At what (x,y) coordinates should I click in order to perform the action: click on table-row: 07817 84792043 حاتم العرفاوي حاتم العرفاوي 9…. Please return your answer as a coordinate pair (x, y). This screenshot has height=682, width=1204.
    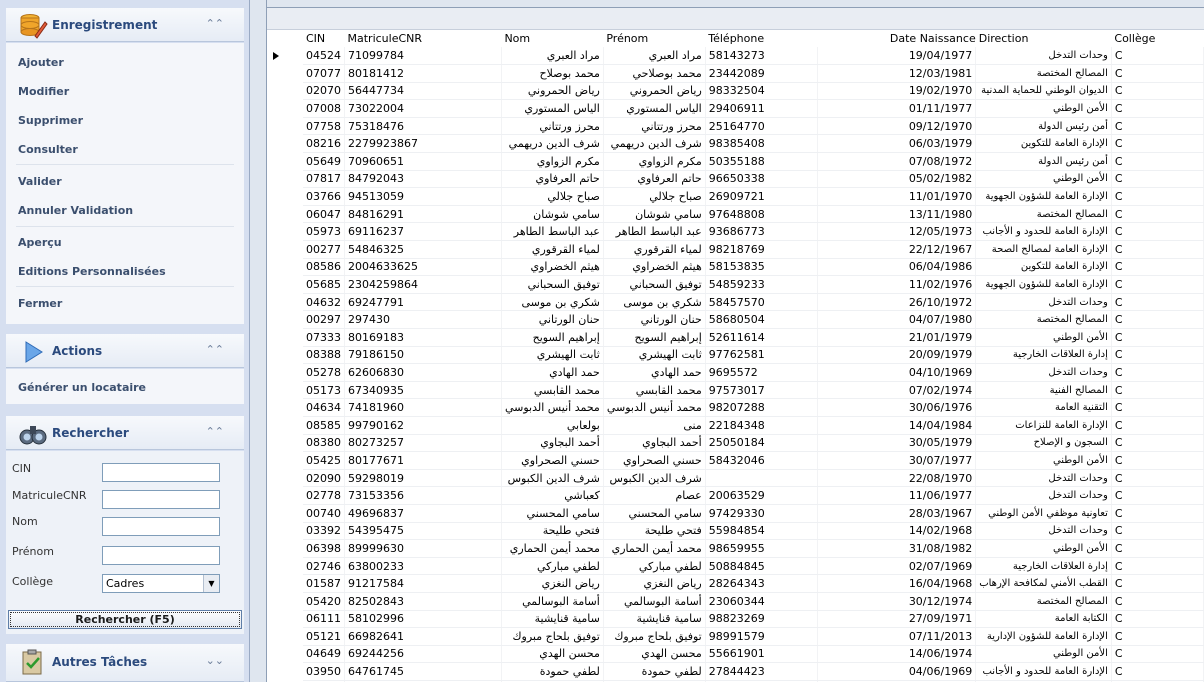
    Looking at the image, I should click on (753, 179).